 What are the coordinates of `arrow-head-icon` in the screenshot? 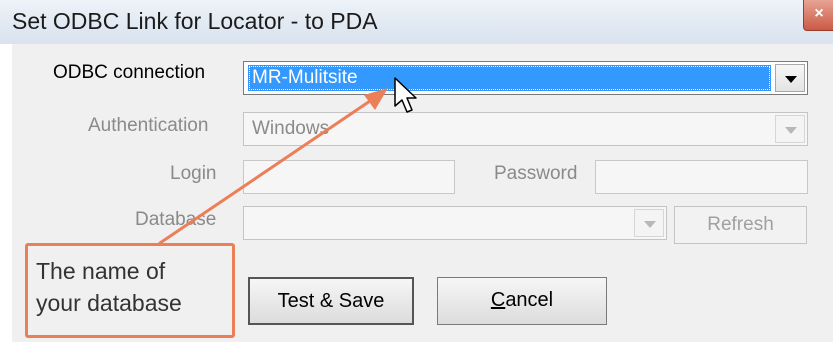 It's located at (376, 99).